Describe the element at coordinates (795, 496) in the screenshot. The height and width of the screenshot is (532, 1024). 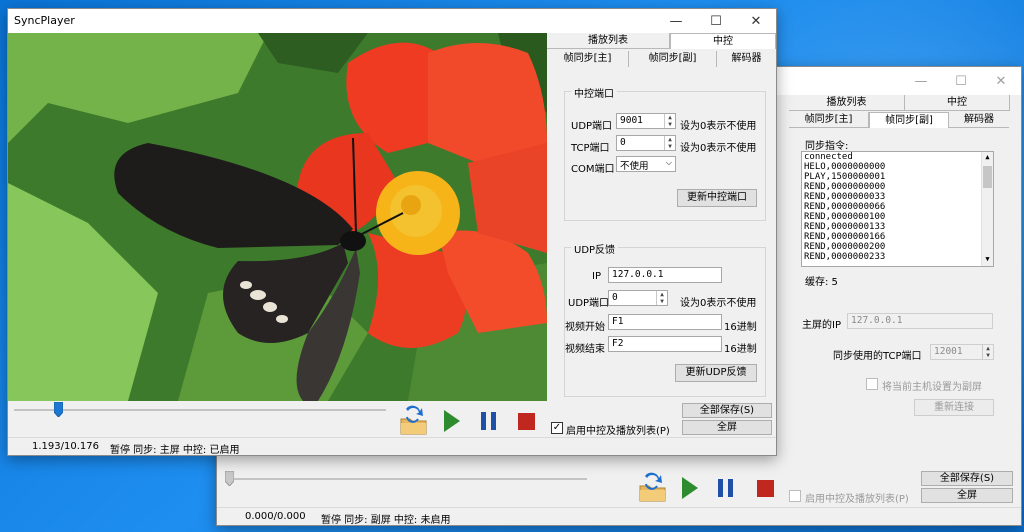
I see `enable-control-checkbox` at that location.